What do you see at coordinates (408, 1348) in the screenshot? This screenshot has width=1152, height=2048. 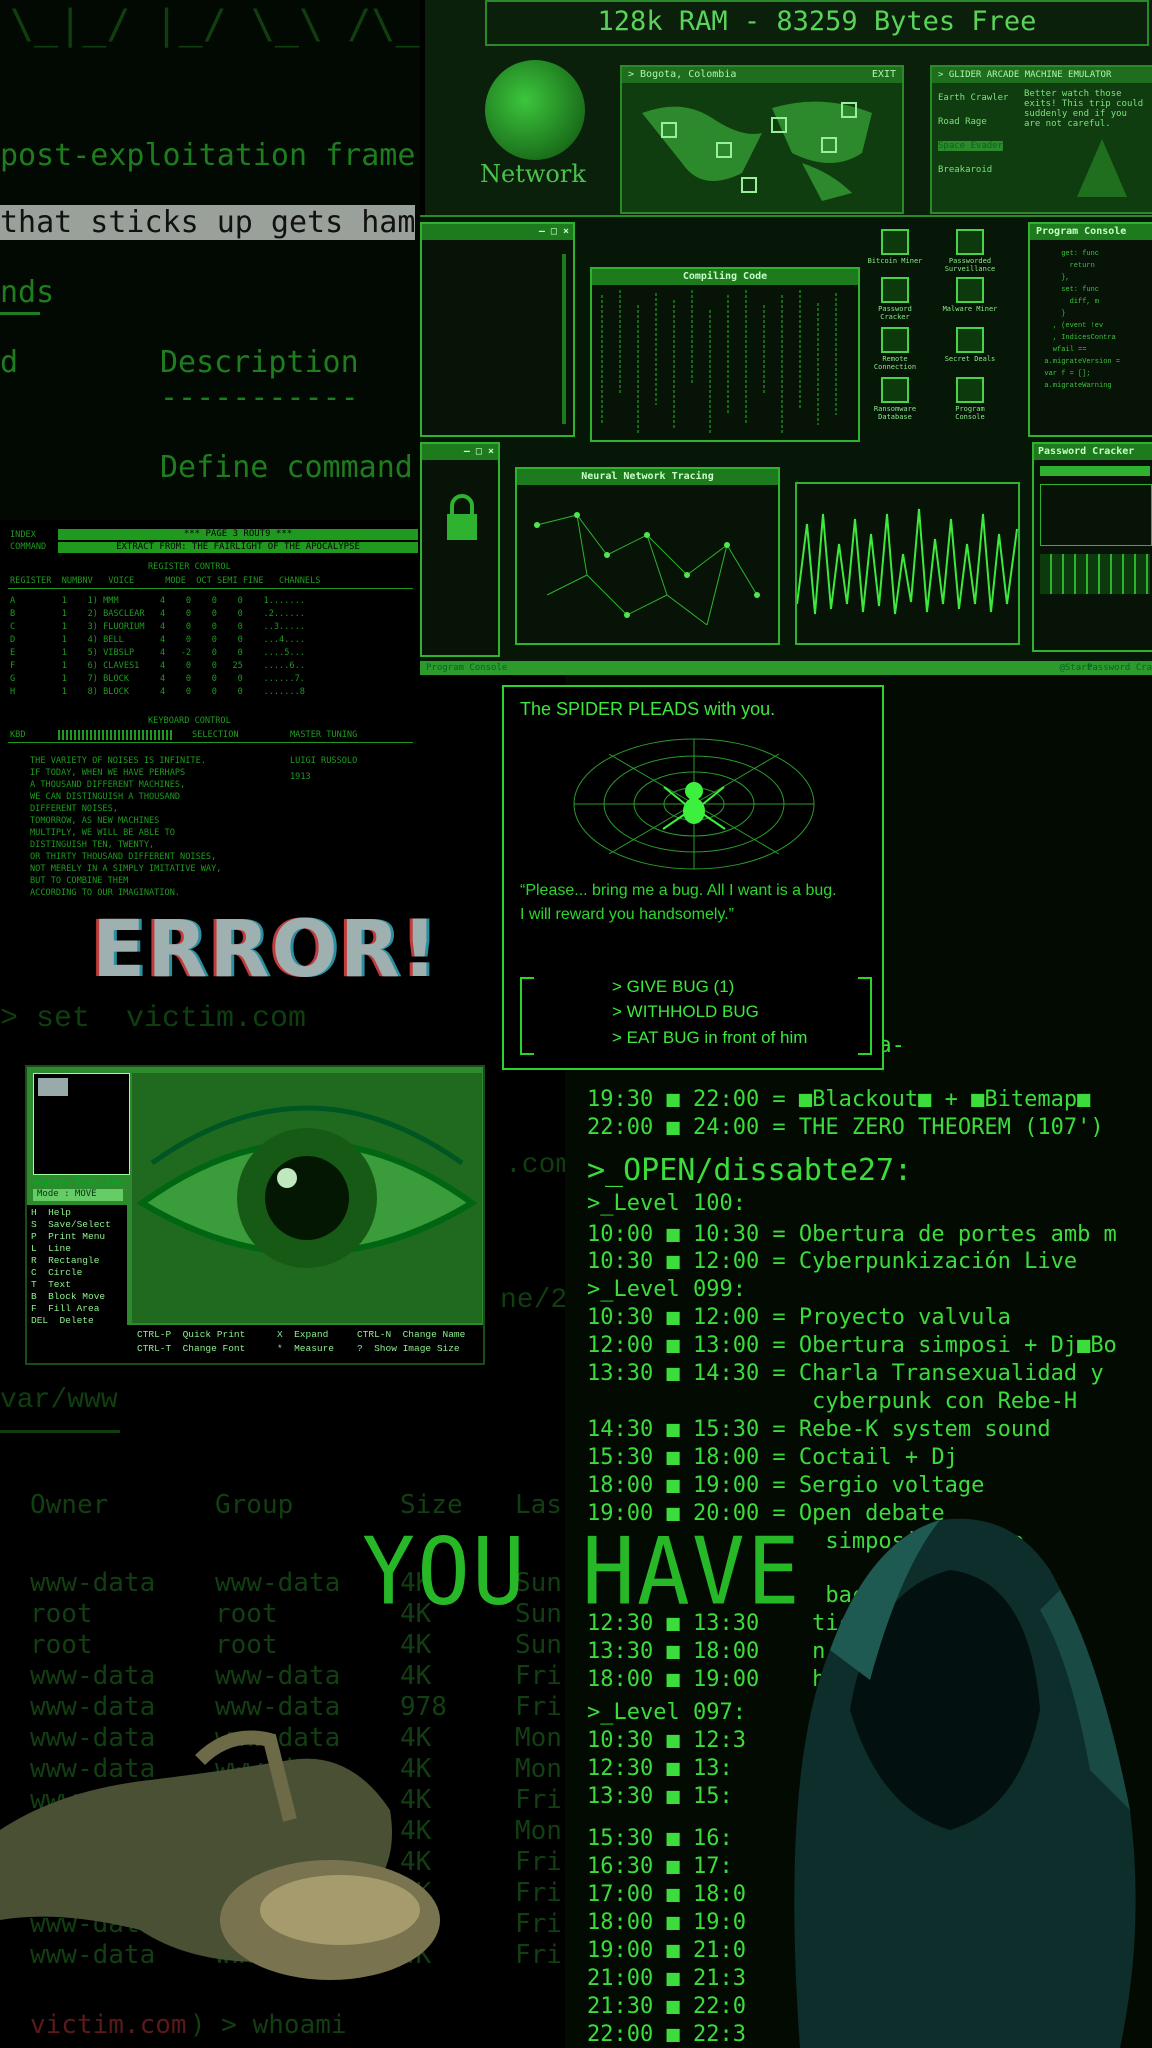 I see `shortcut: ? Show Image Size` at bounding box center [408, 1348].